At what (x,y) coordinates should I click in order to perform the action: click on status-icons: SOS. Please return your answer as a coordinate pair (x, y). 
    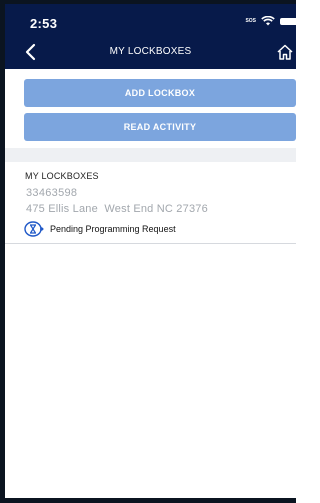
    Looking at the image, I should click on (270, 21).